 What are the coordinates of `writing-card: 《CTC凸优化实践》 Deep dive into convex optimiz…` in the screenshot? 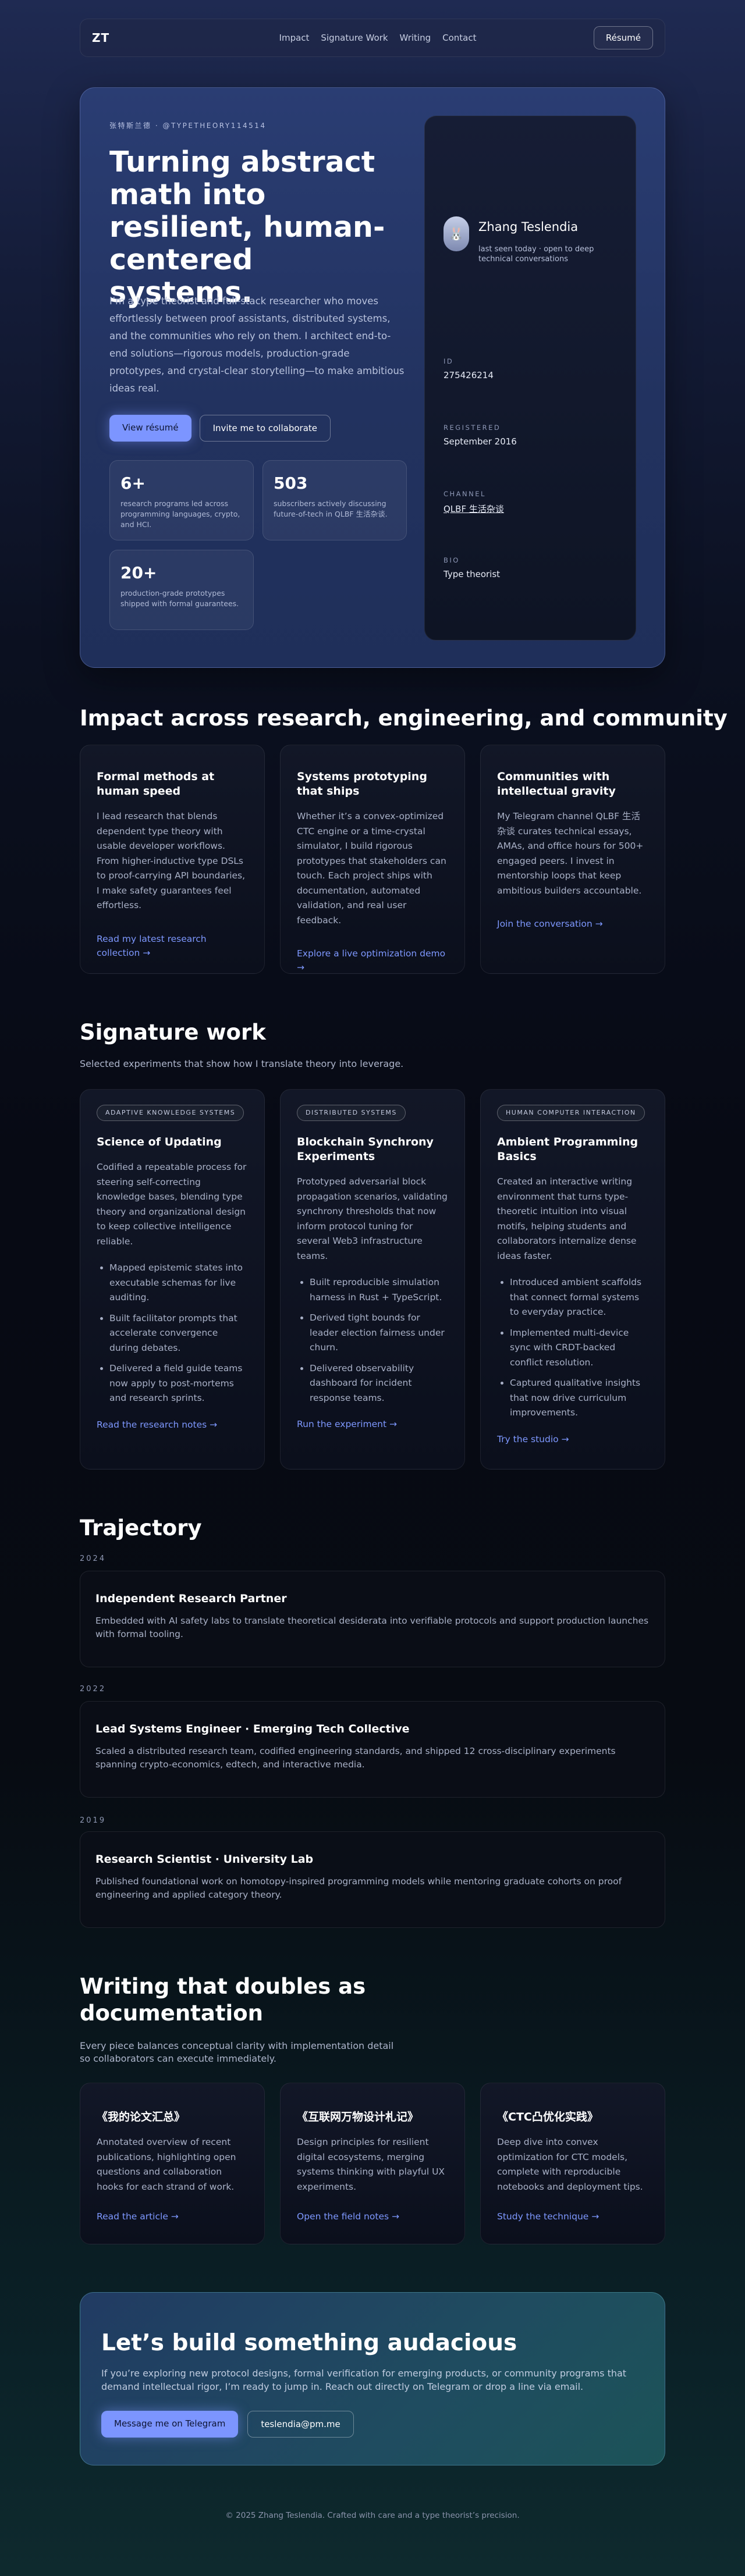 It's located at (572, 2163).